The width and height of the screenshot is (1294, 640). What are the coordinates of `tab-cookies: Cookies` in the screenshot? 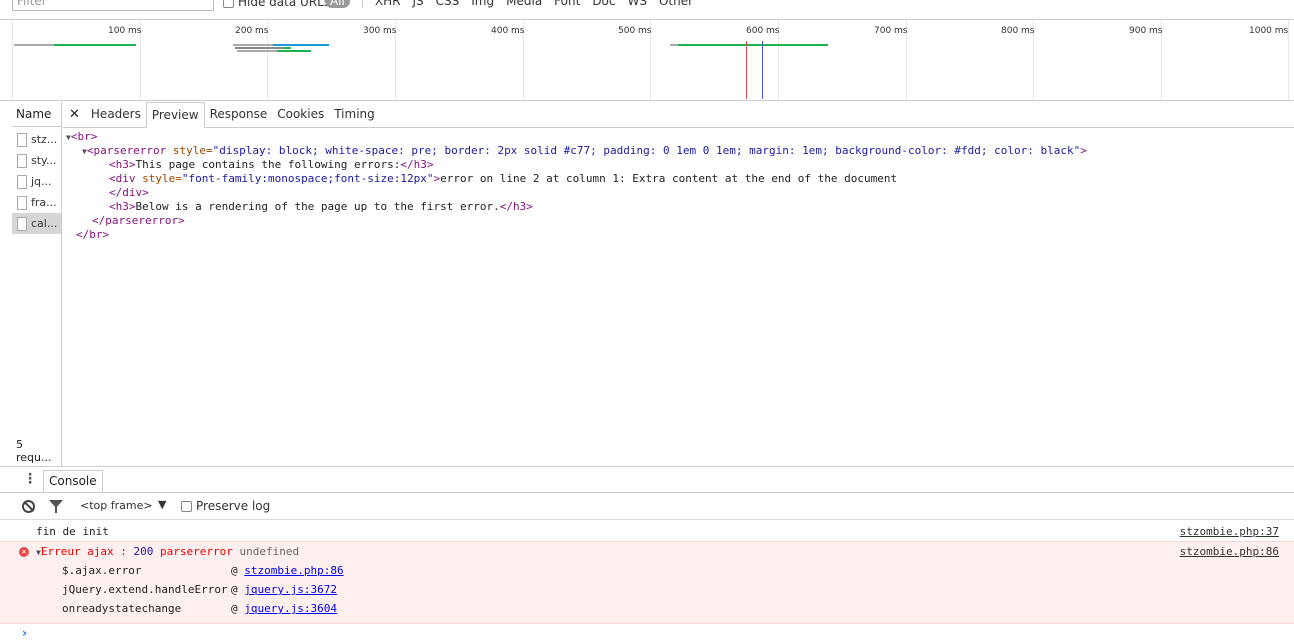 It's located at (300, 114).